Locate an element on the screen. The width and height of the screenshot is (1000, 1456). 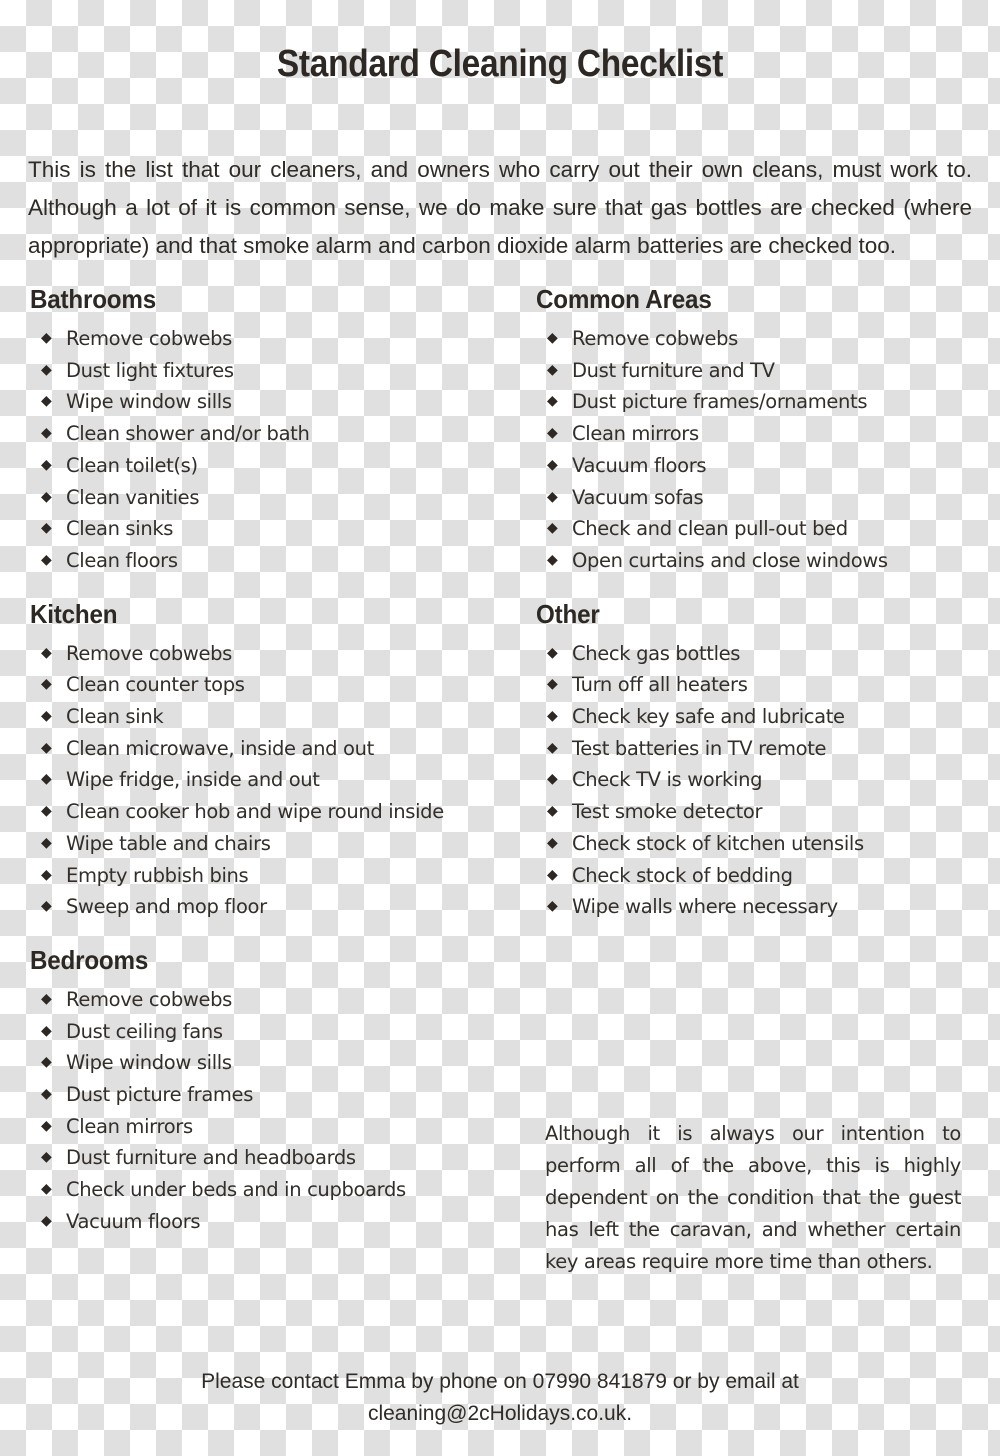
checklist-item: ◆ Dust picture frames/ornaments is located at coordinates (765, 402).